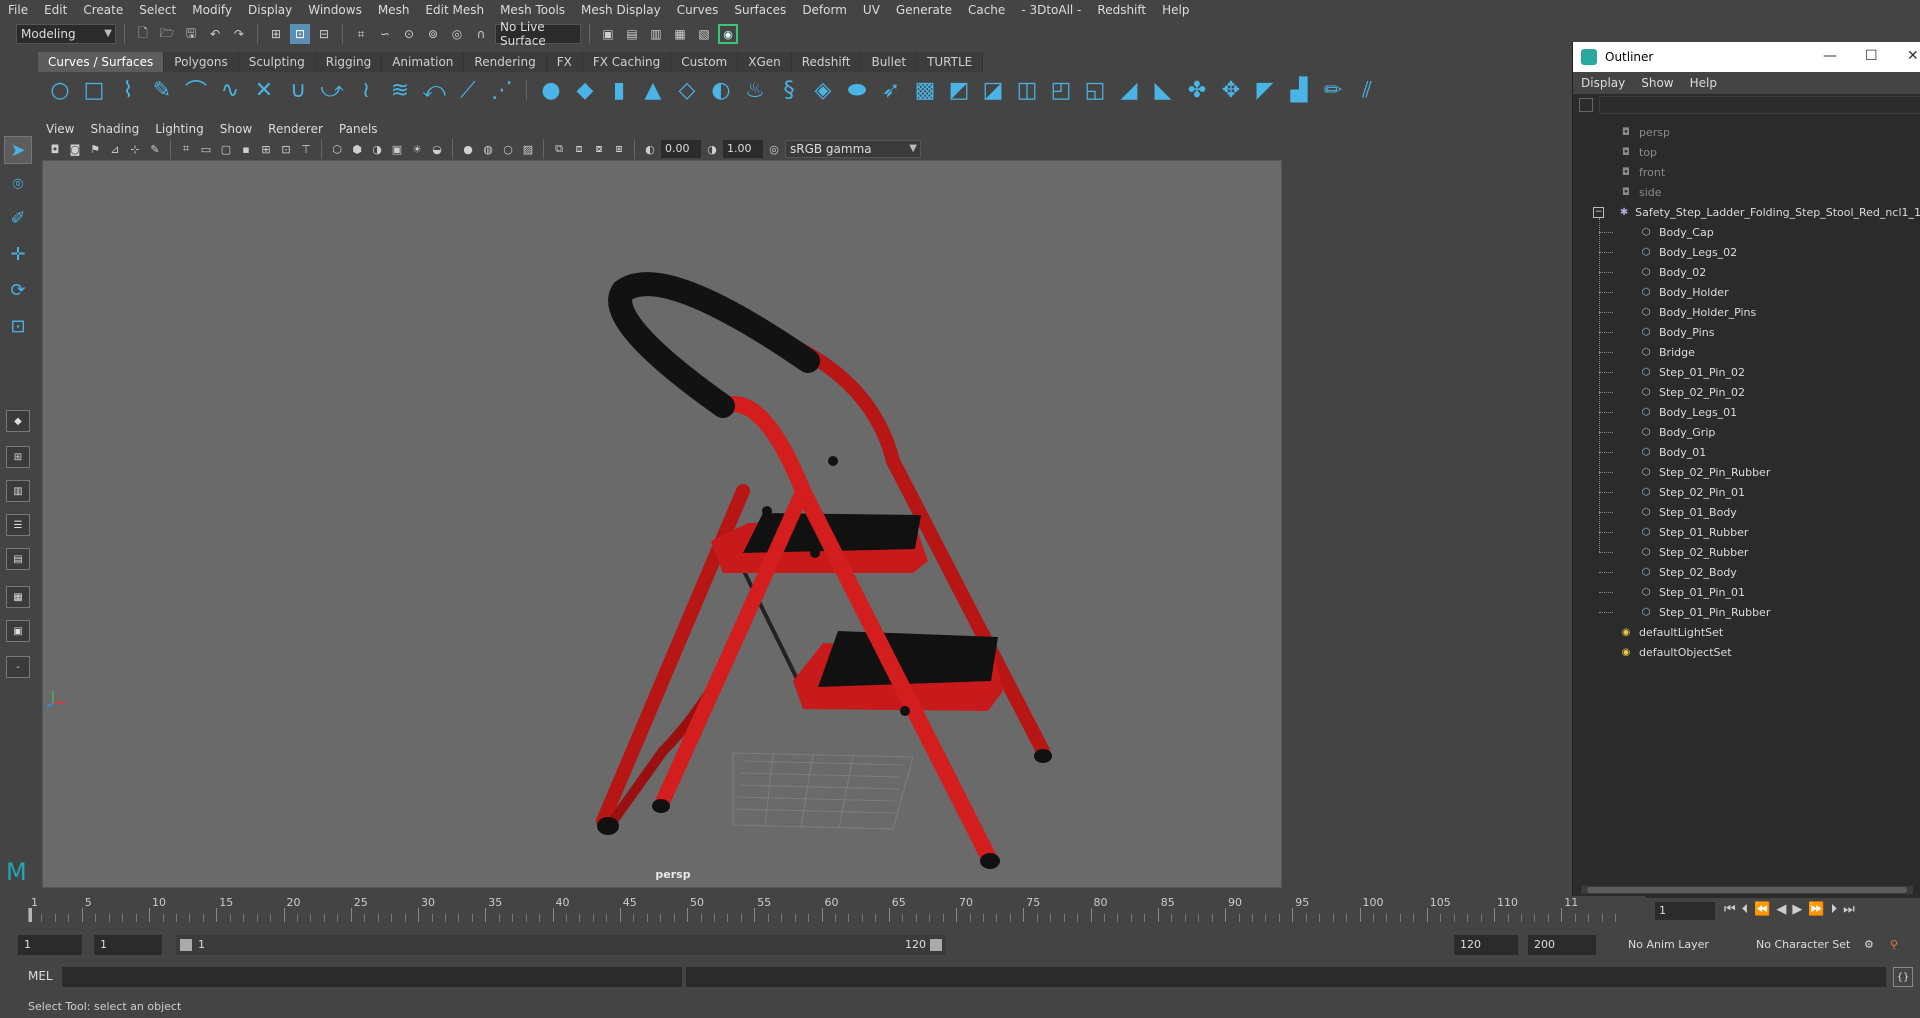  Describe the element at coordinates (358, 129) in the screenshot. I see `panel-menu-panels: Panels` at that location.